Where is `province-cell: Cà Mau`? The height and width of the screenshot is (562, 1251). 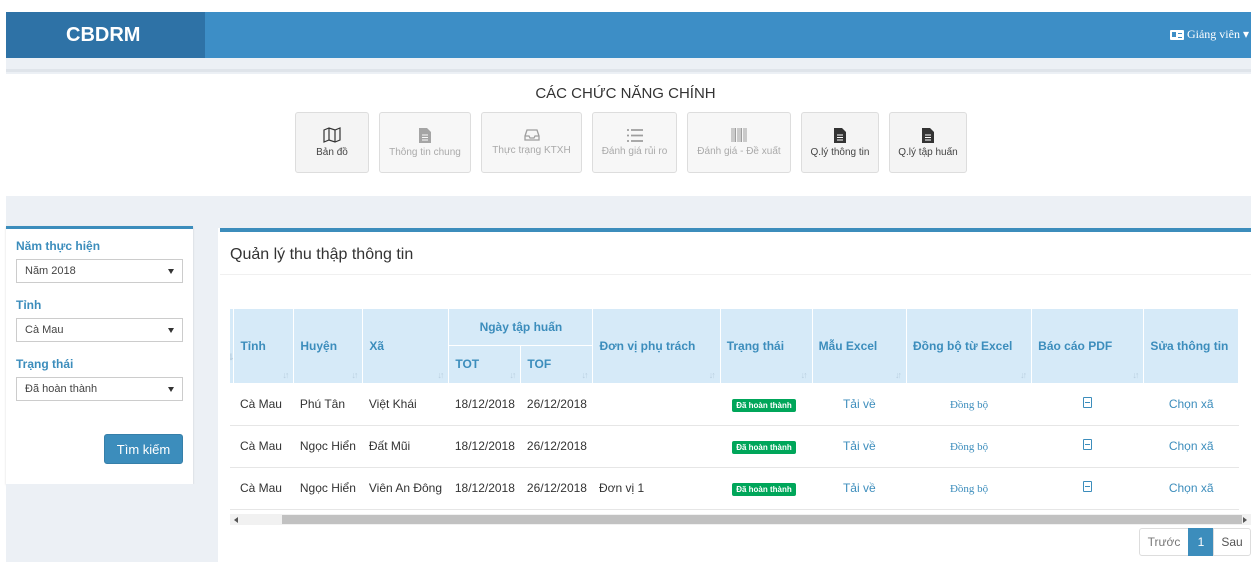 province-cell: Cà Mau is located at coordinates (263, 446).